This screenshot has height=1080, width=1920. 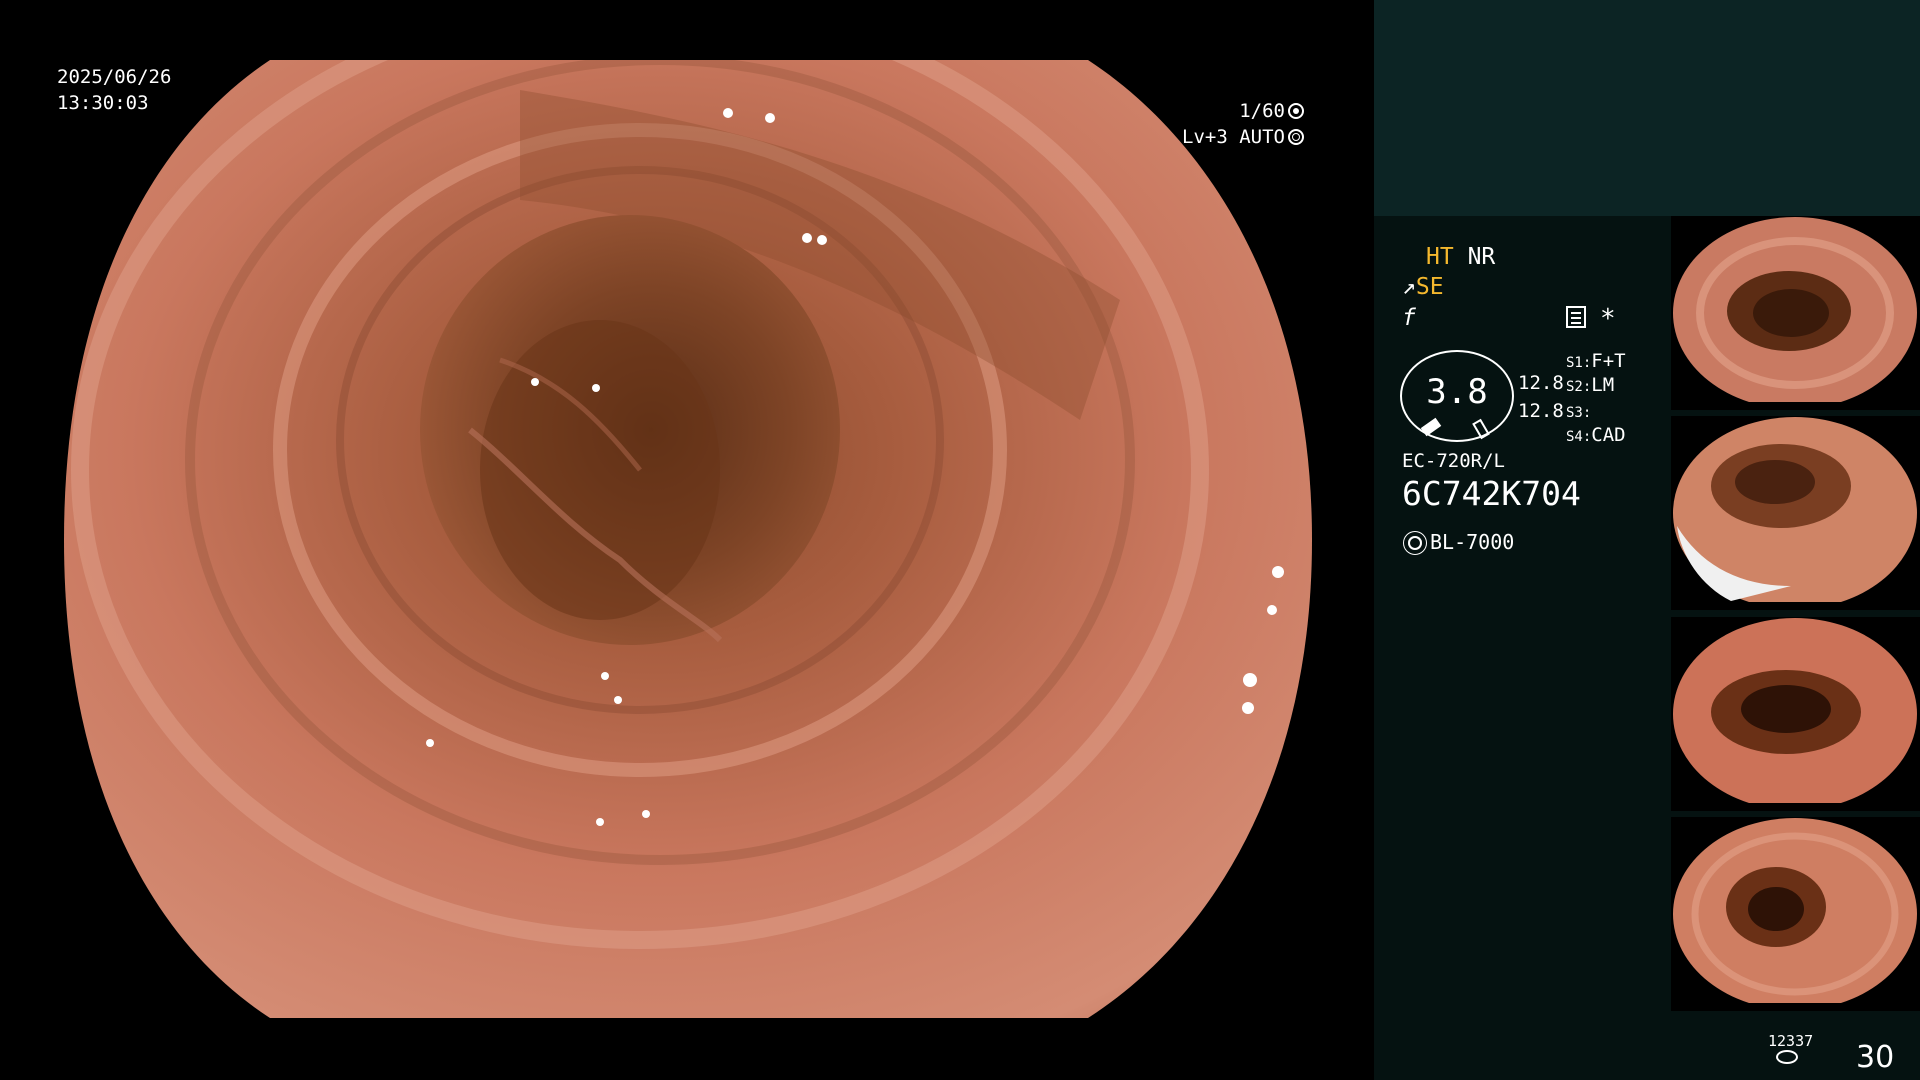 I want to click on storage-disk-icon, so click(x=1787, y=1057).